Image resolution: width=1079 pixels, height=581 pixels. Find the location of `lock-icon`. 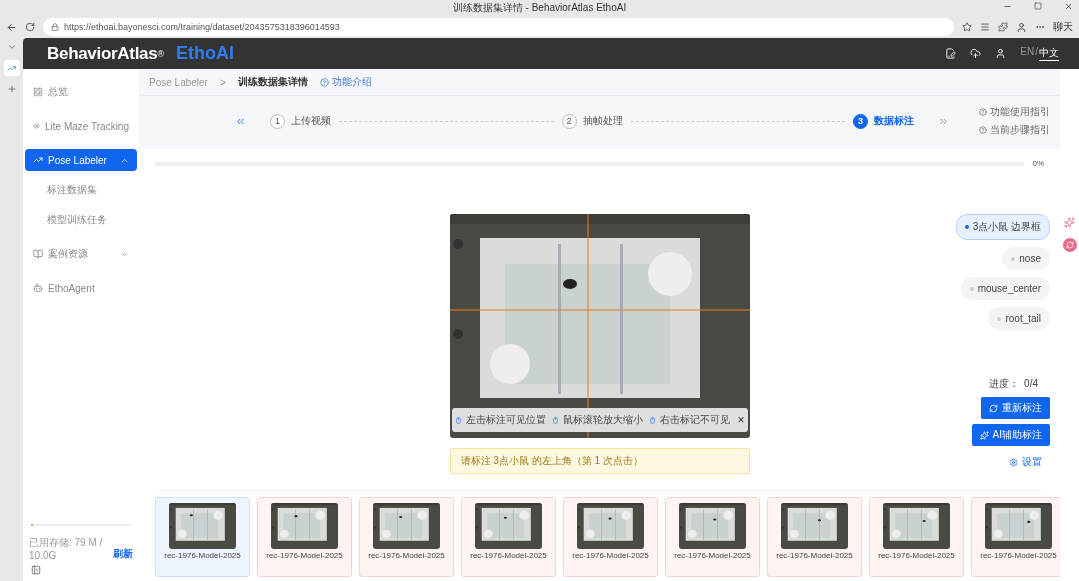

lock-icon is located at coordinates (55, 27).